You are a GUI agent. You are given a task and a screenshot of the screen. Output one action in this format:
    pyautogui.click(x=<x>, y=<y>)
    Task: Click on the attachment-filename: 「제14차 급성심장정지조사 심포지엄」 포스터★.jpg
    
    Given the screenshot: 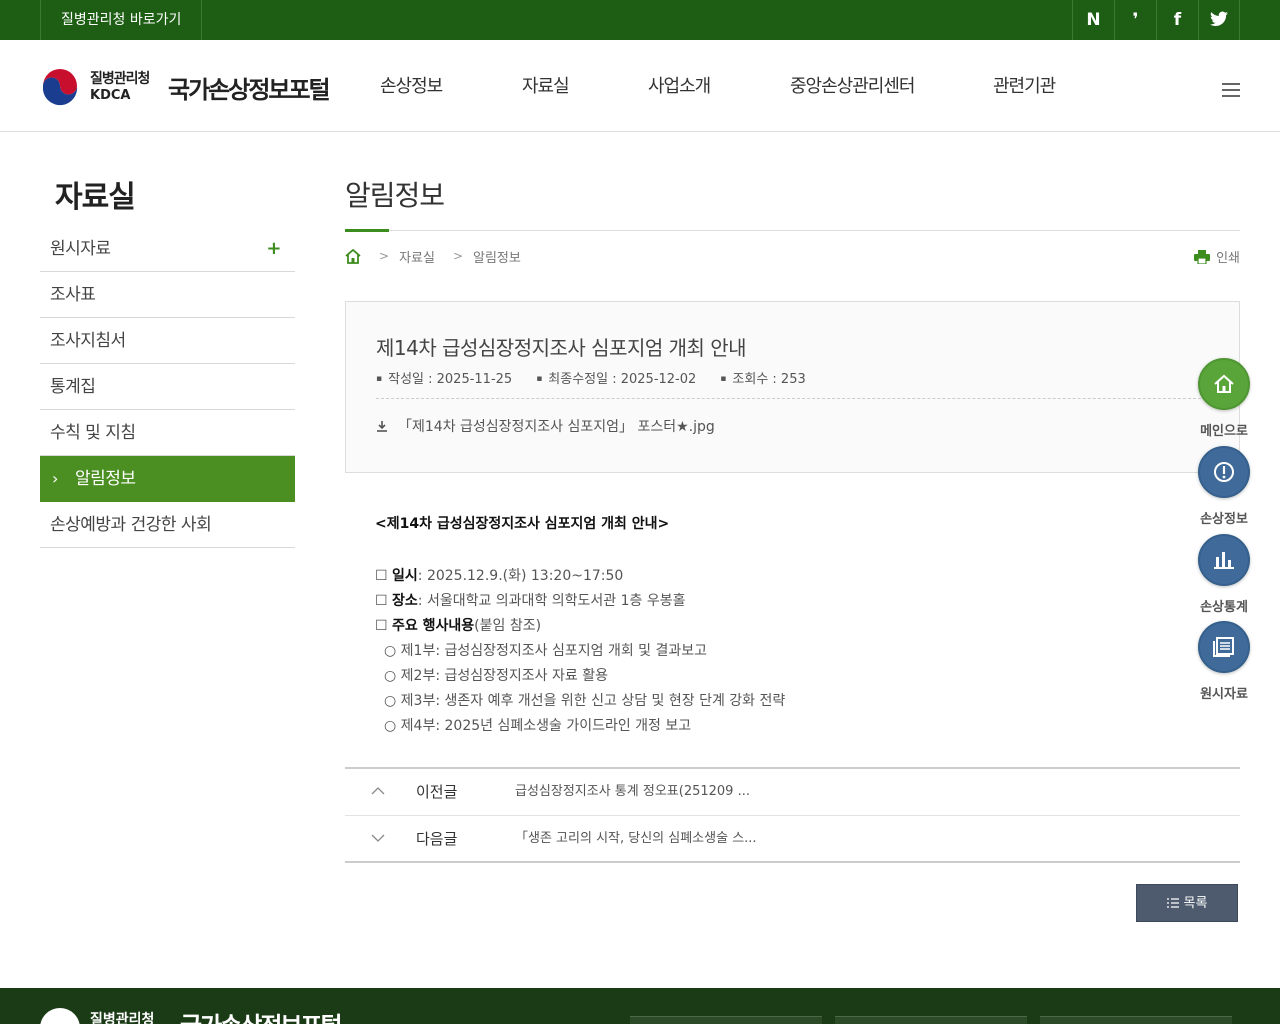 What is the action you would take?
    pyautogui.click(x=556, y=427)
    